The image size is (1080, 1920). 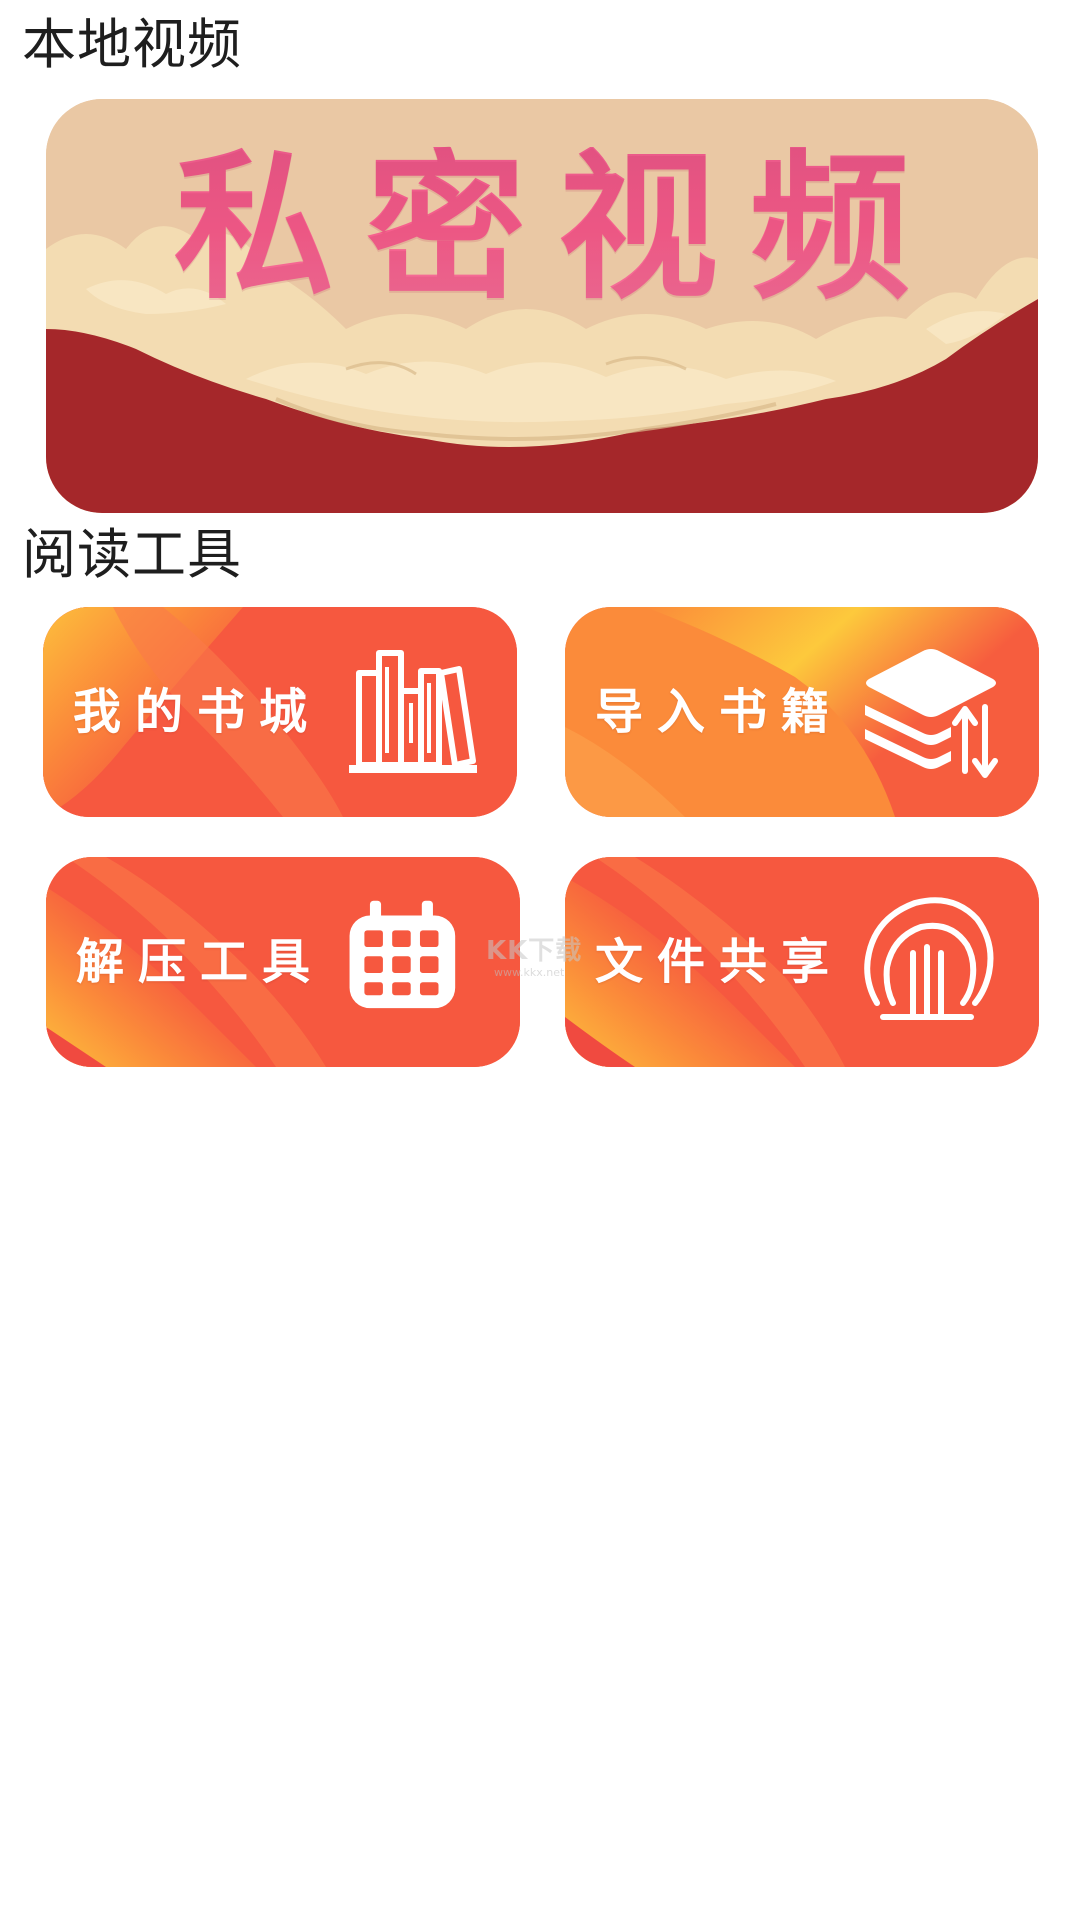 What do you see at coordinates (542, 227) in the screenshot?
I see `banner-title: 私密视频` at bounding box center [542, 227].